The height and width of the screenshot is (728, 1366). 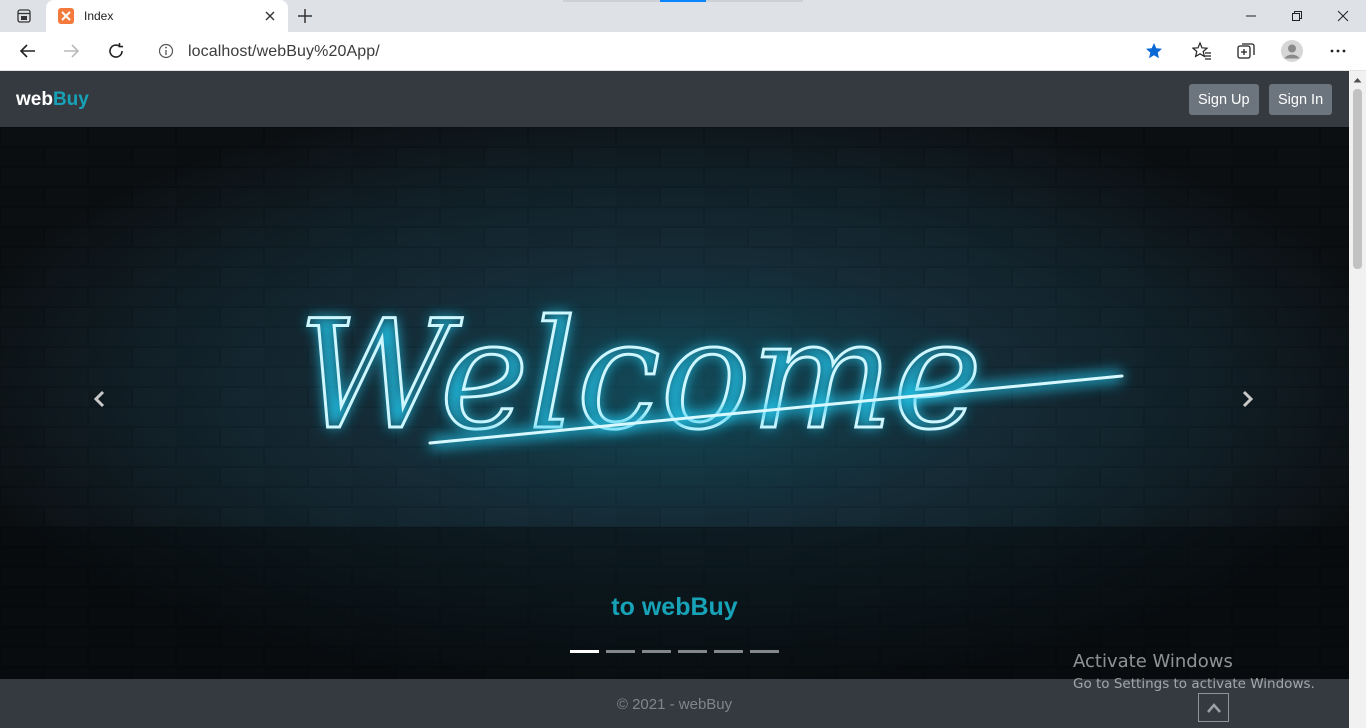 I want to click on page-scrollbar, so click(x=1357, y=399).